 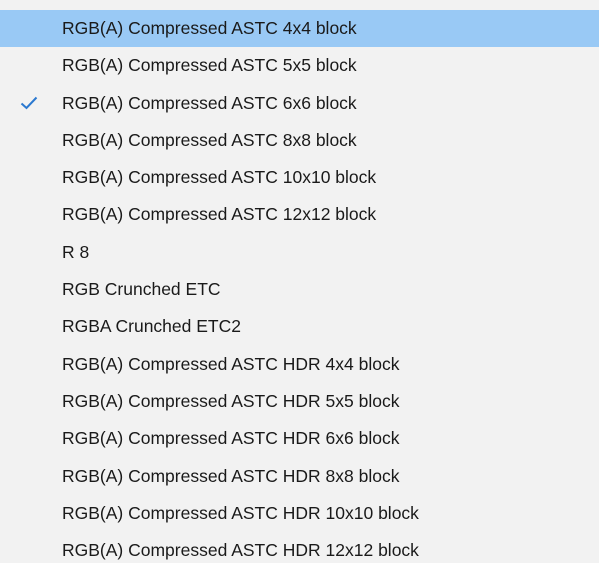 I want to click on menu-item-label: RGB(A) Compressed ASTC HDR 10x10 block, so click(x=240, y=512).